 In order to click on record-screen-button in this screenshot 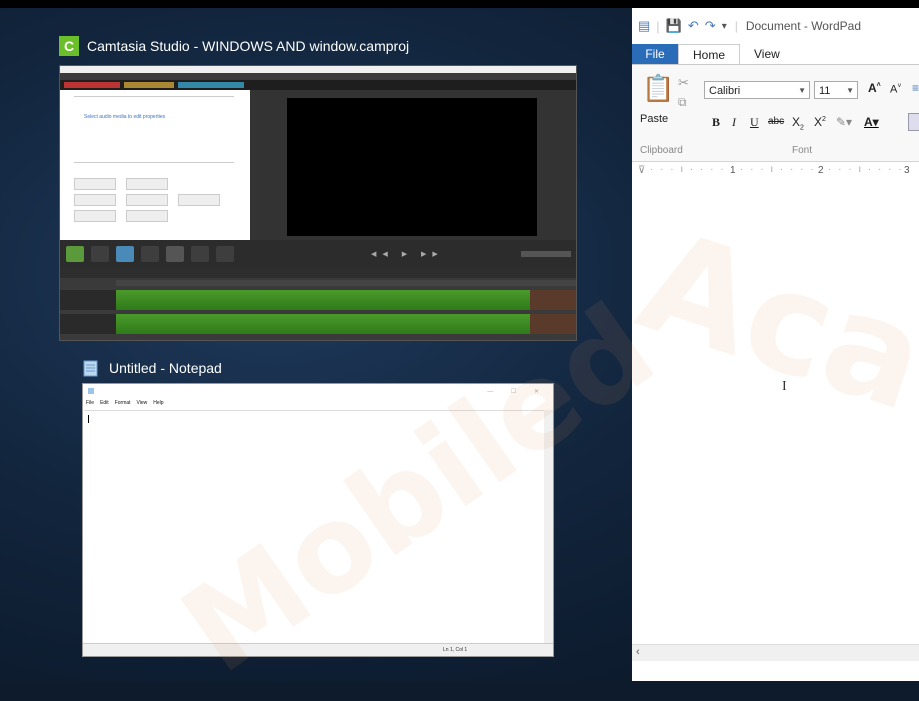, I will do `click(92, 85)`.